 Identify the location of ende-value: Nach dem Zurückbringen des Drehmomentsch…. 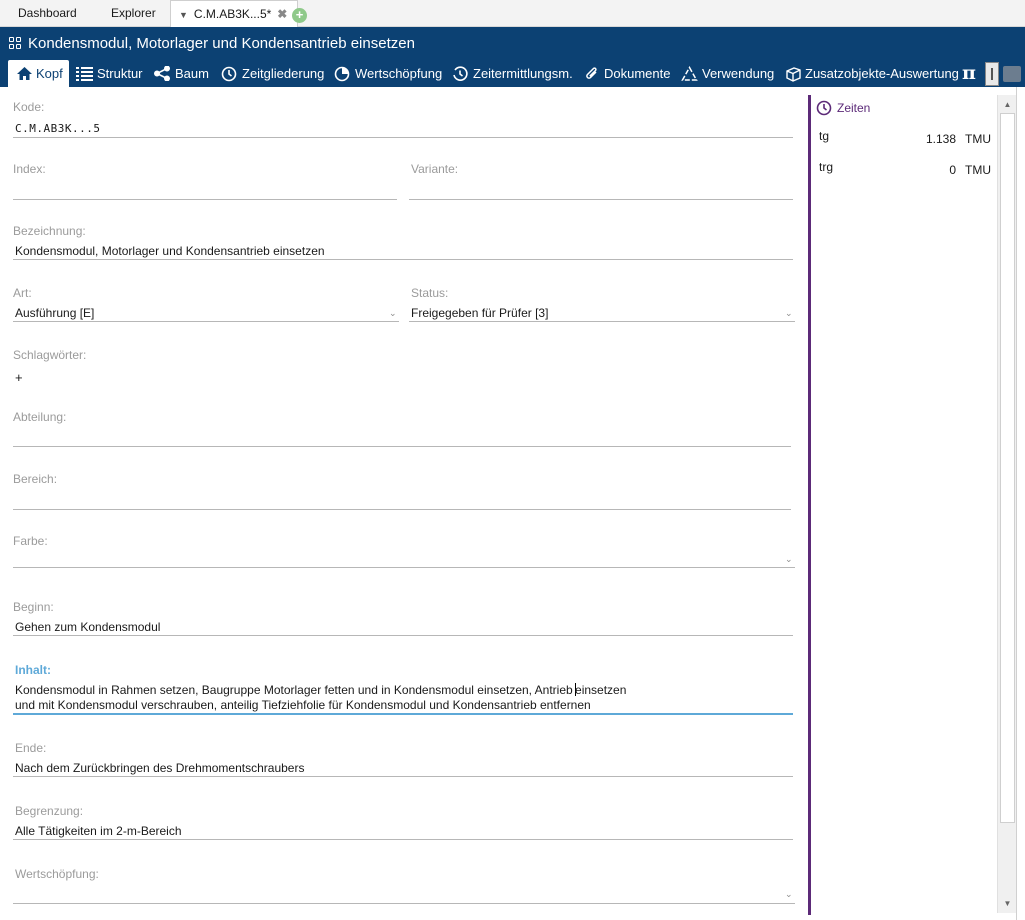
(159, 768).